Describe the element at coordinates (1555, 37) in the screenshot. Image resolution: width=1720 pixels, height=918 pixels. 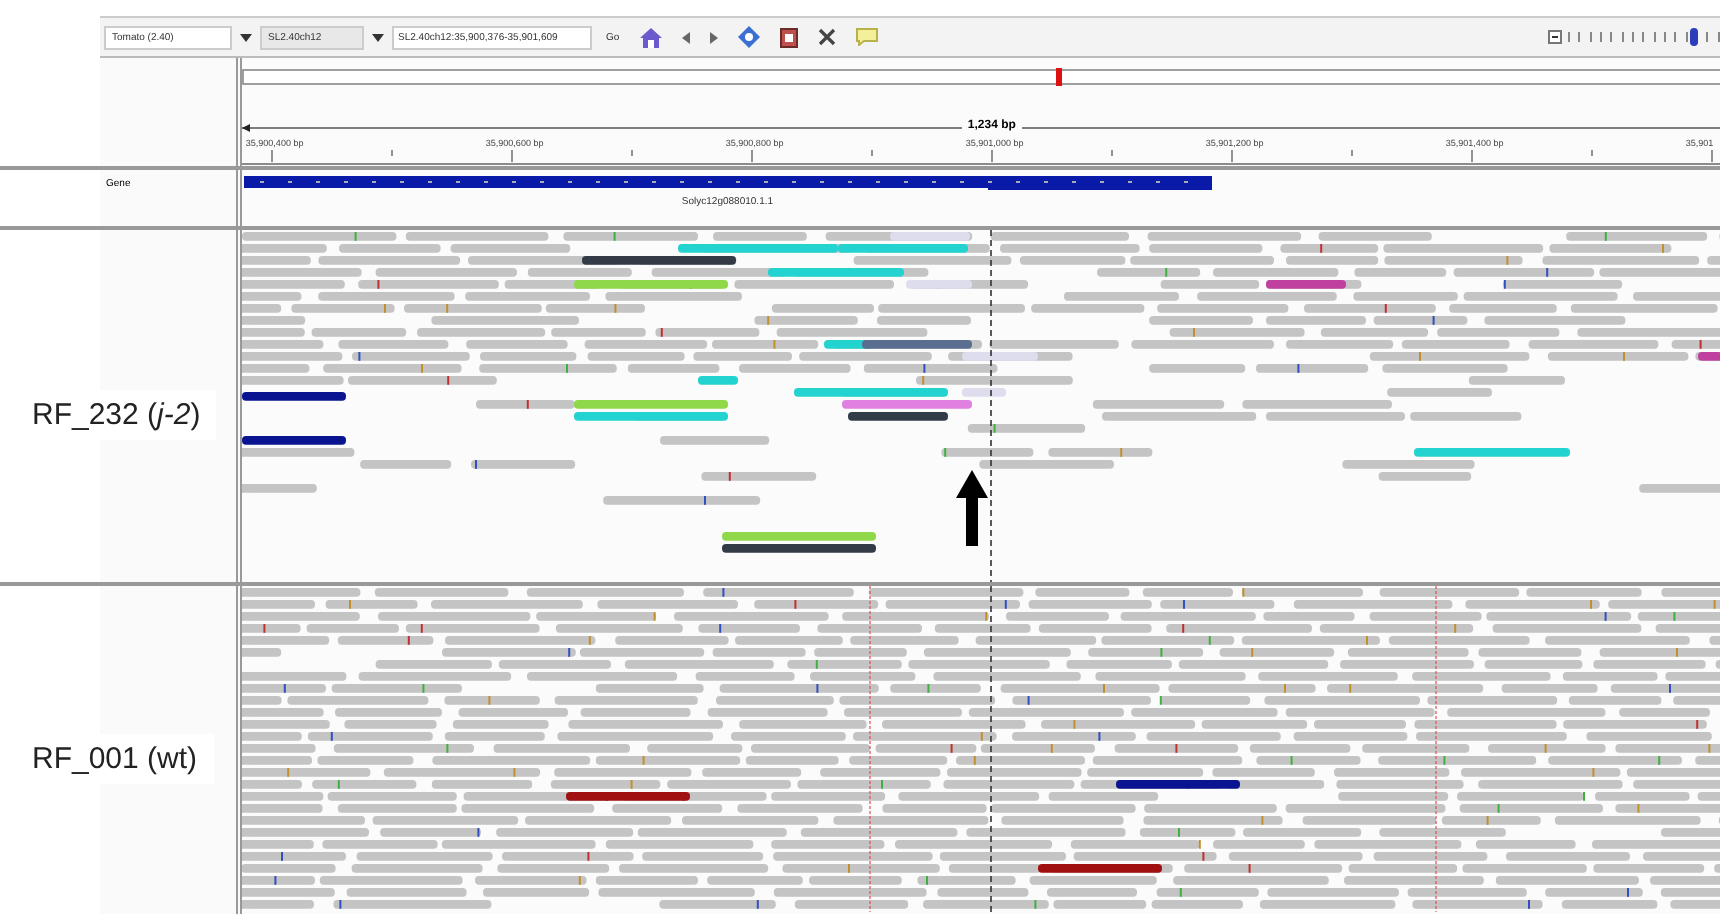
I see `zoom-out-icon` at that location.